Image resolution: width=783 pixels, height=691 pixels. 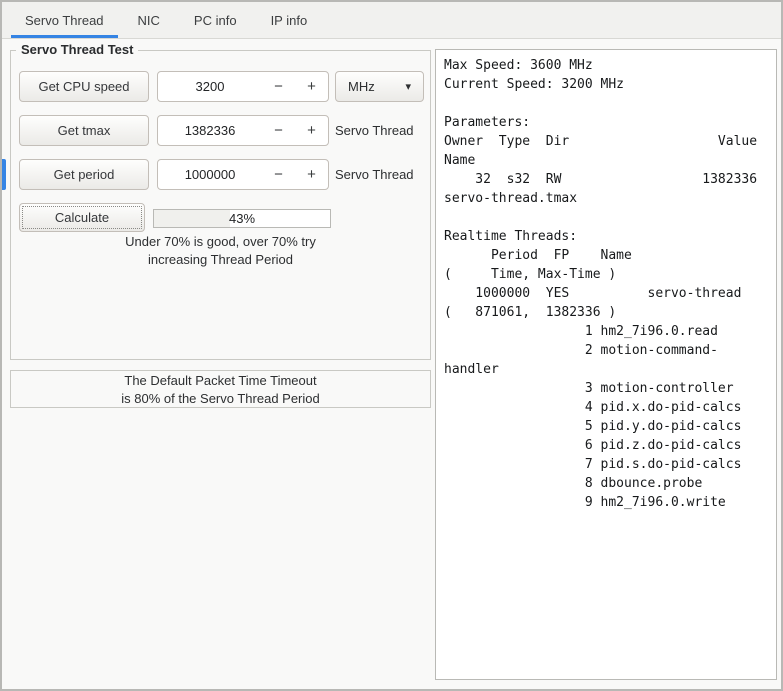 I want to click on active-tab-underline, so click(x=64, y=36).